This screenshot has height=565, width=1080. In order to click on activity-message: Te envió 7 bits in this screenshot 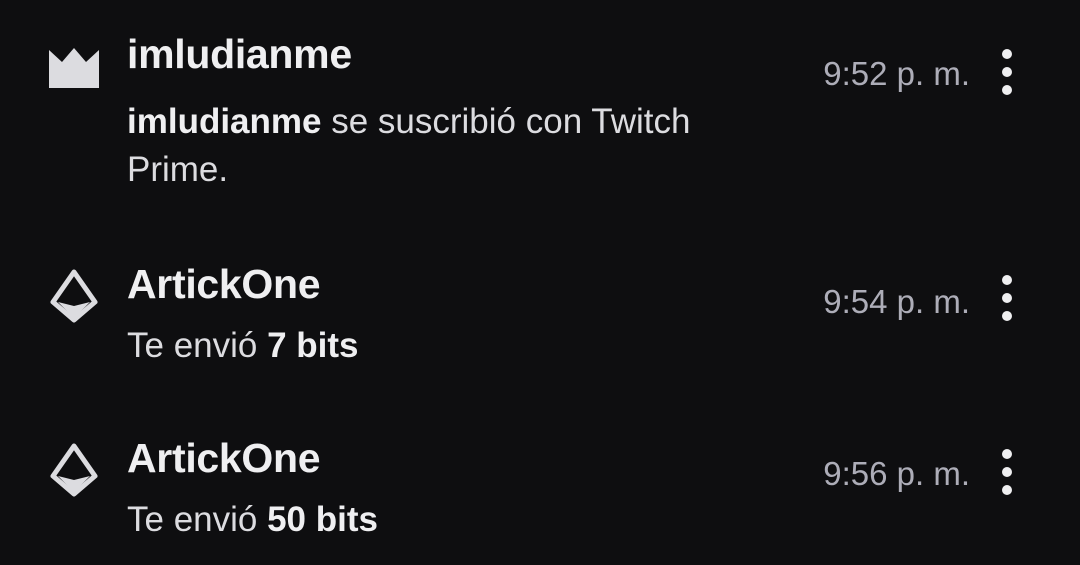, I will do `click(447, 346)`.